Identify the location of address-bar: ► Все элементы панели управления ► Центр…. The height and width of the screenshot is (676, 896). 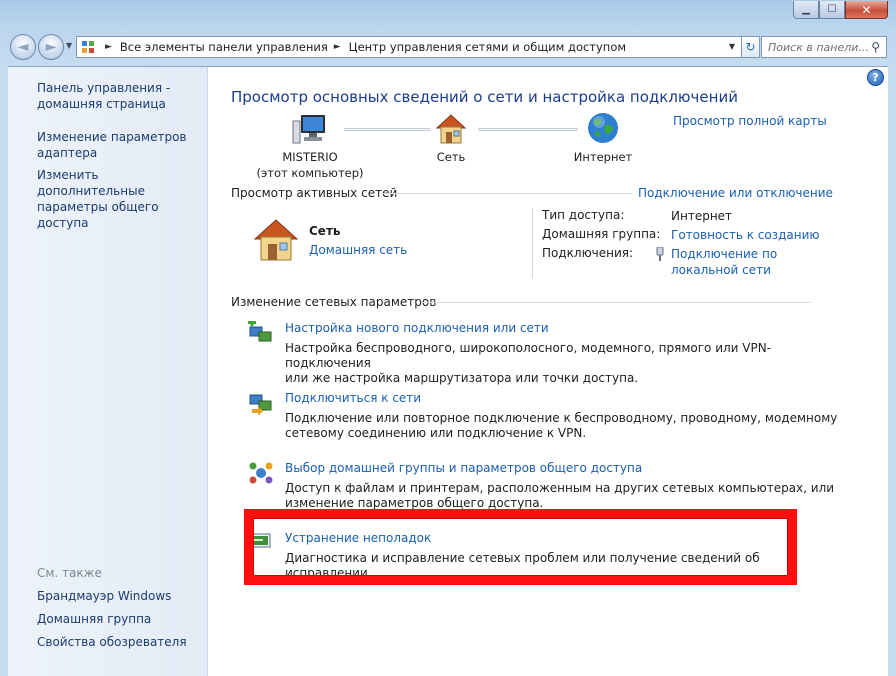
(409, 47).